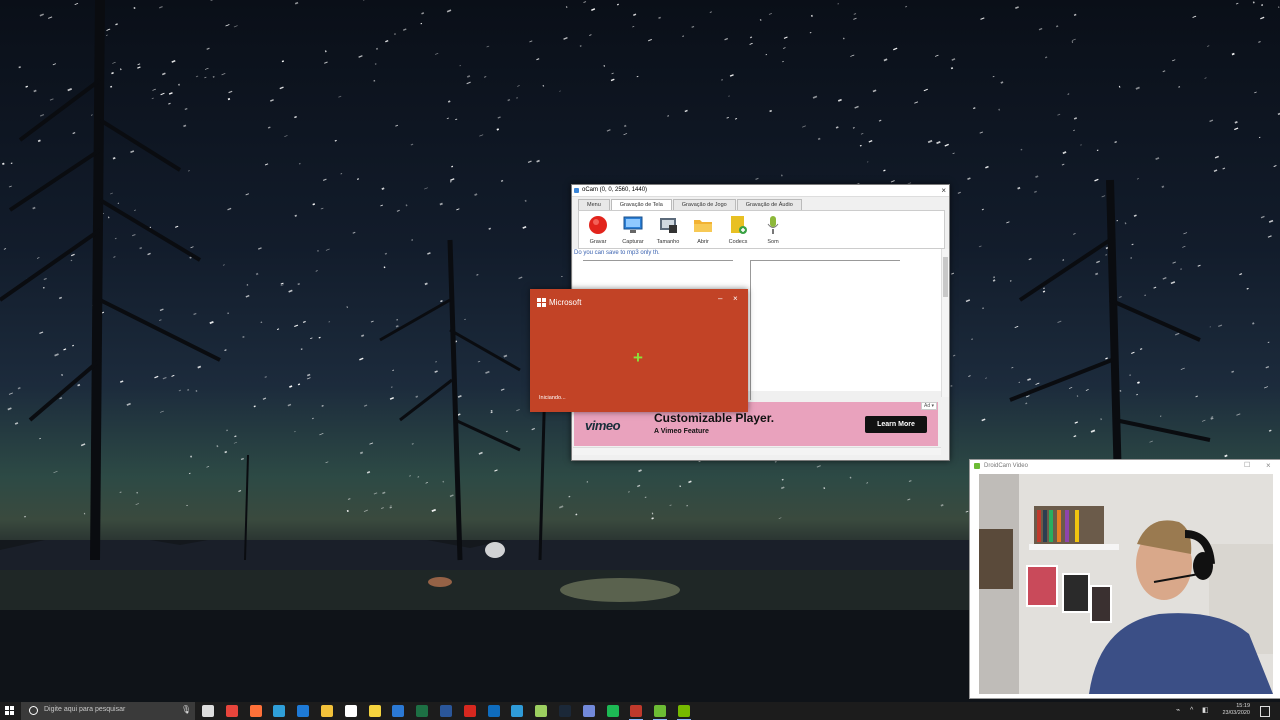  What do you see at coordinates (668, 225) in the screenshot?
I see `resize-icon` at bounding box center [668, 225].